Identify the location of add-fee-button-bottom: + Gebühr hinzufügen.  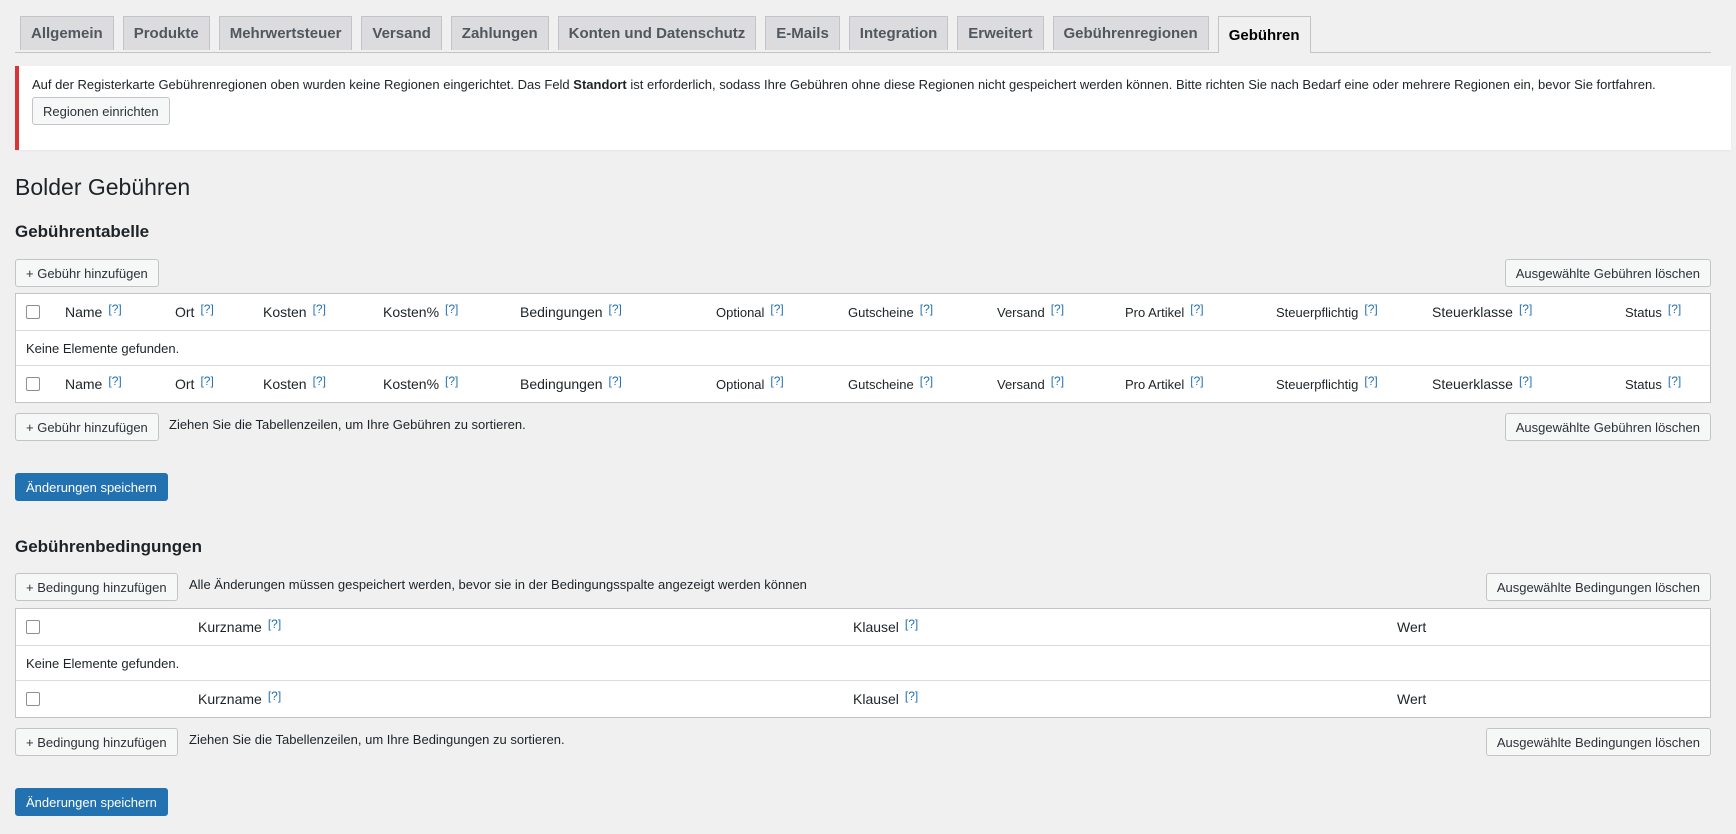
(87, 427).